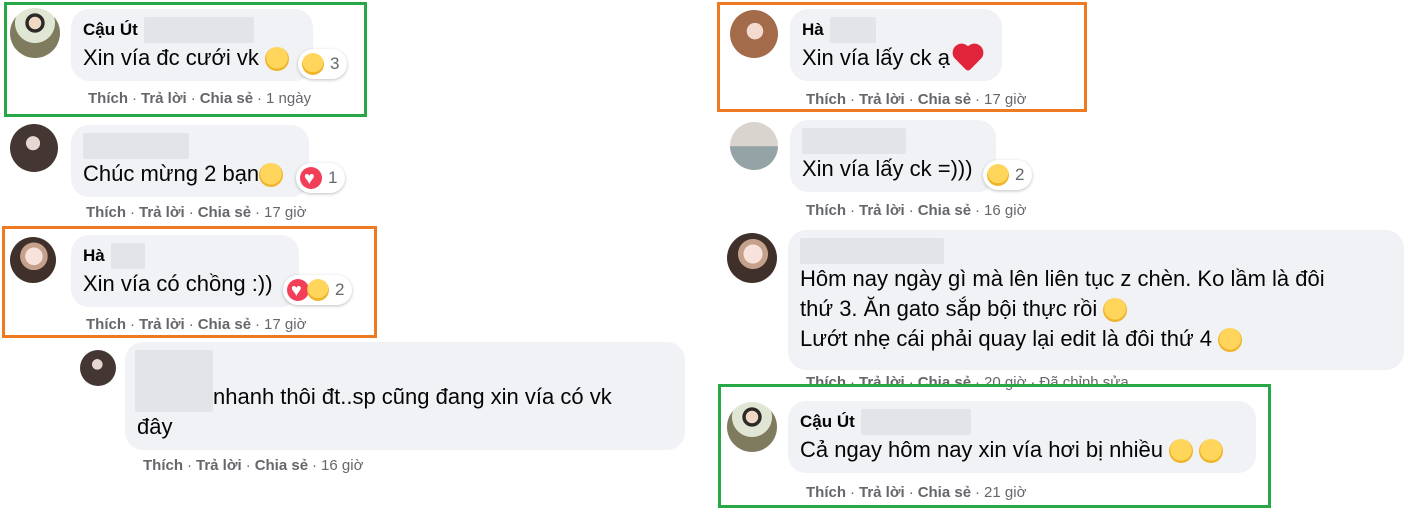 The image size is (1412, 513). What do you see at coordinates (949, 308) in the screenshot?
I see `comment-text-content: thứ 3. Ăn gato sắp bội thực rồi` at bounding box center [949, 308].